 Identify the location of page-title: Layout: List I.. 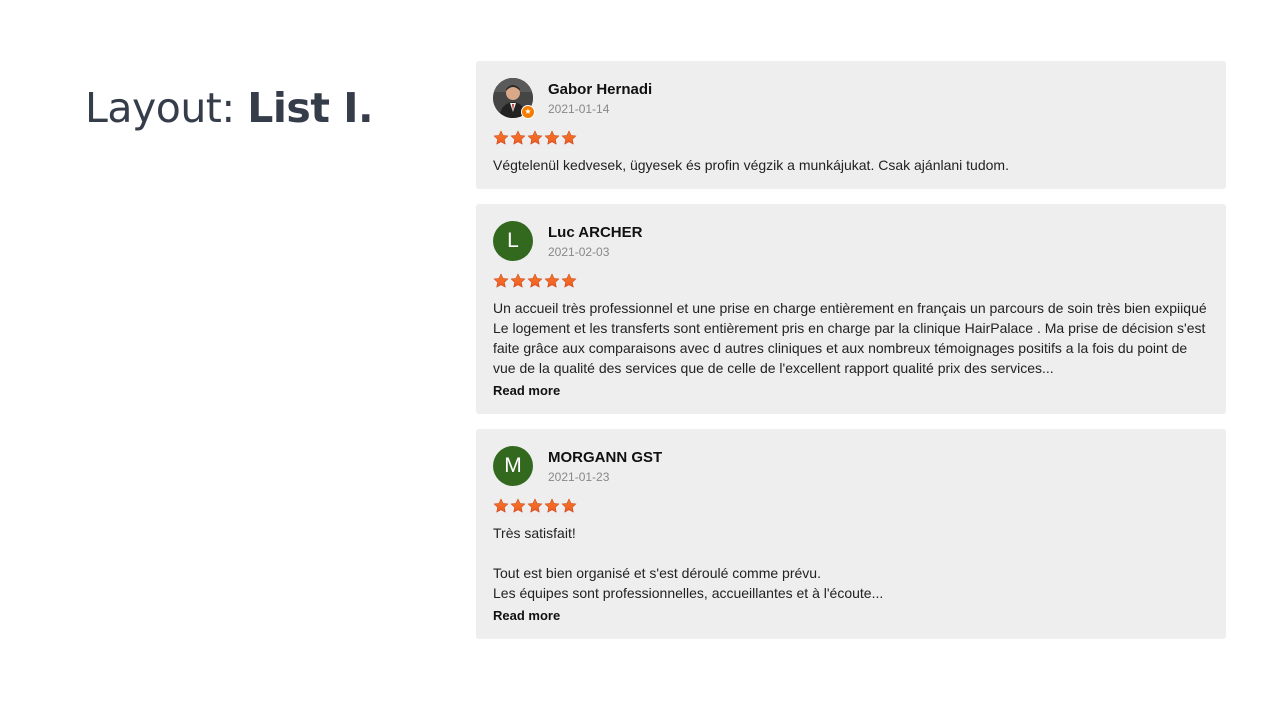
(229, 108).